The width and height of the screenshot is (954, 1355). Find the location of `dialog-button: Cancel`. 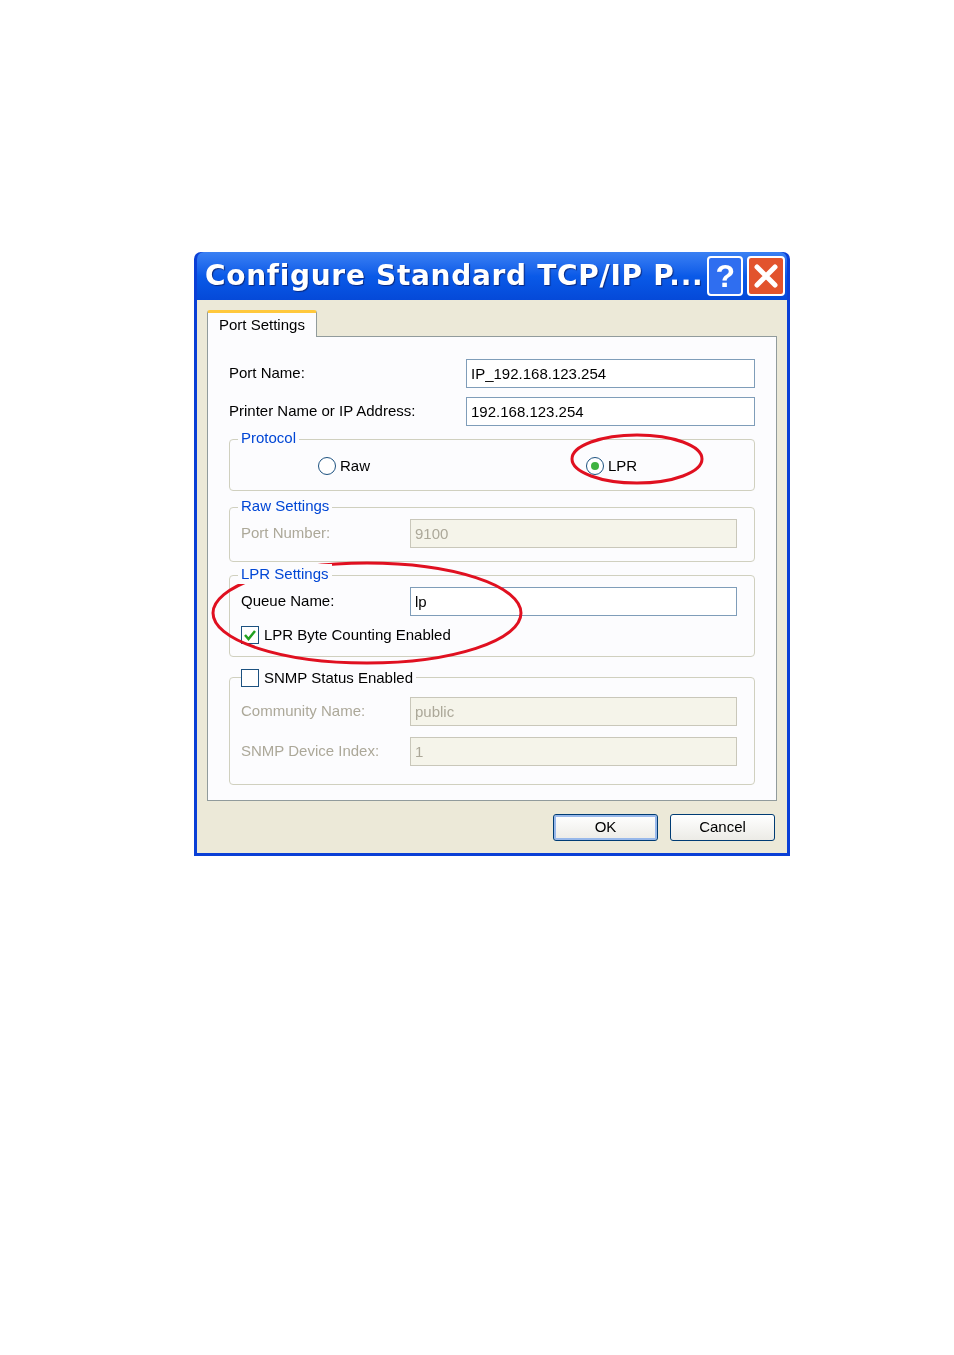

dialog-button: Cancel is located at coordinates (722, 827).